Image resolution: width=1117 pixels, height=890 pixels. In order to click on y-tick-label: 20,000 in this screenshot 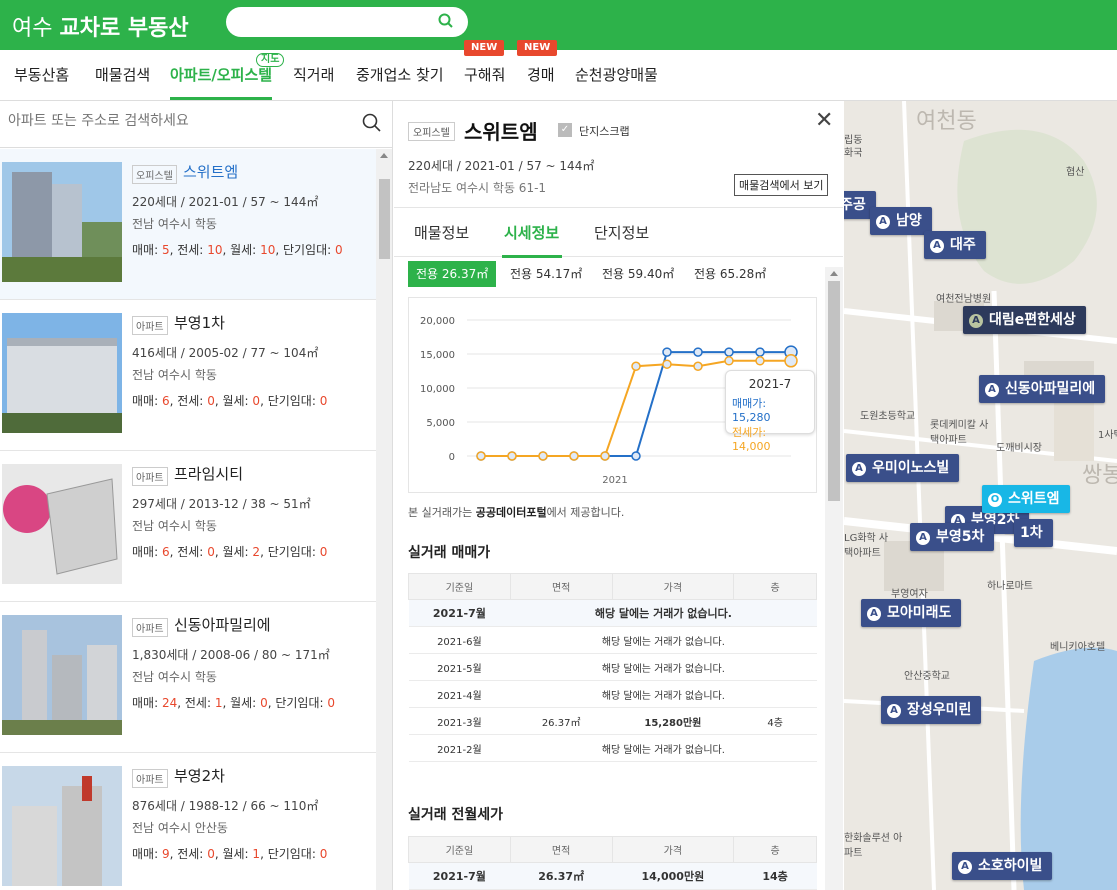, I will do `click(437, 321)`.